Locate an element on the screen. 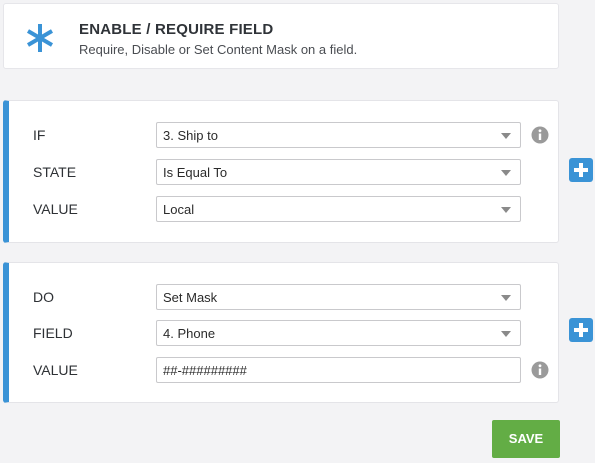 The image size is (595, 463). mask-label: VALUE is located at coordinates (55, 370).